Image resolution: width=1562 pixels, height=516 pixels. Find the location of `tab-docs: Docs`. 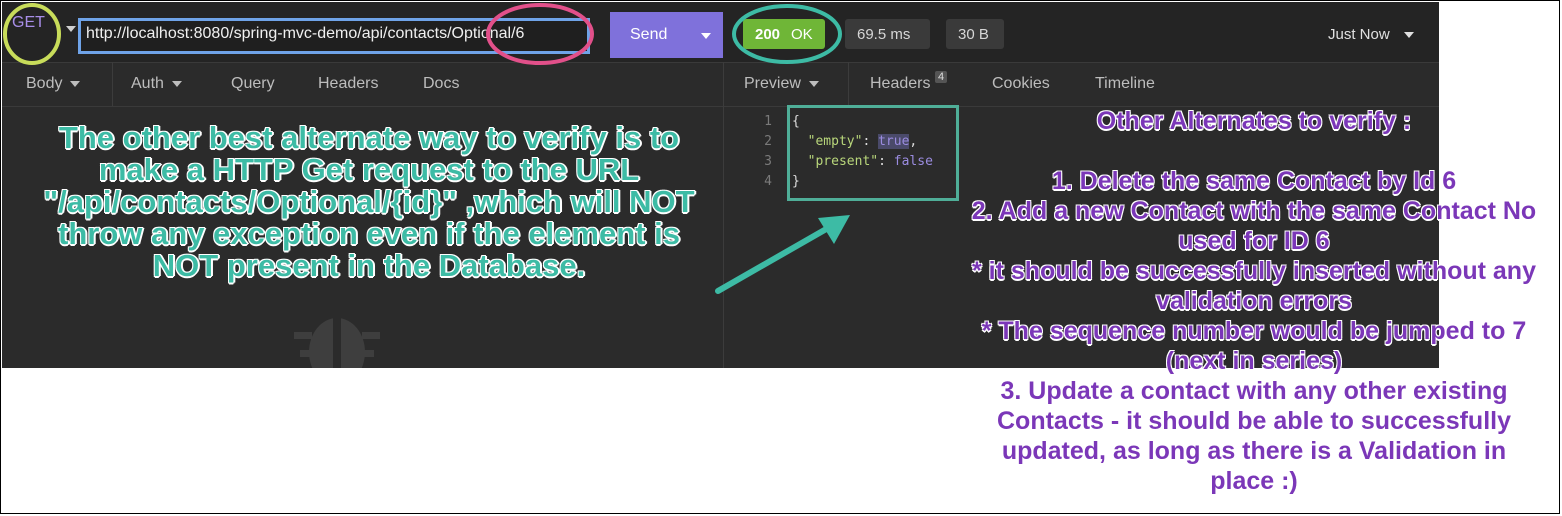

tab-docs: Docs is located at coordinates (441, 84).